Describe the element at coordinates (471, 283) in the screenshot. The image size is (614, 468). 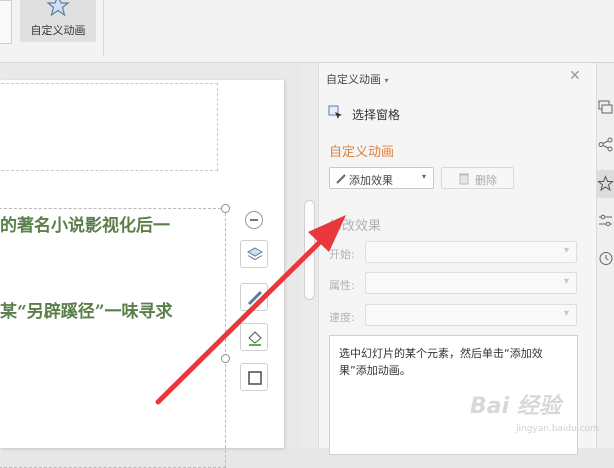
I see `property-select` at that location.